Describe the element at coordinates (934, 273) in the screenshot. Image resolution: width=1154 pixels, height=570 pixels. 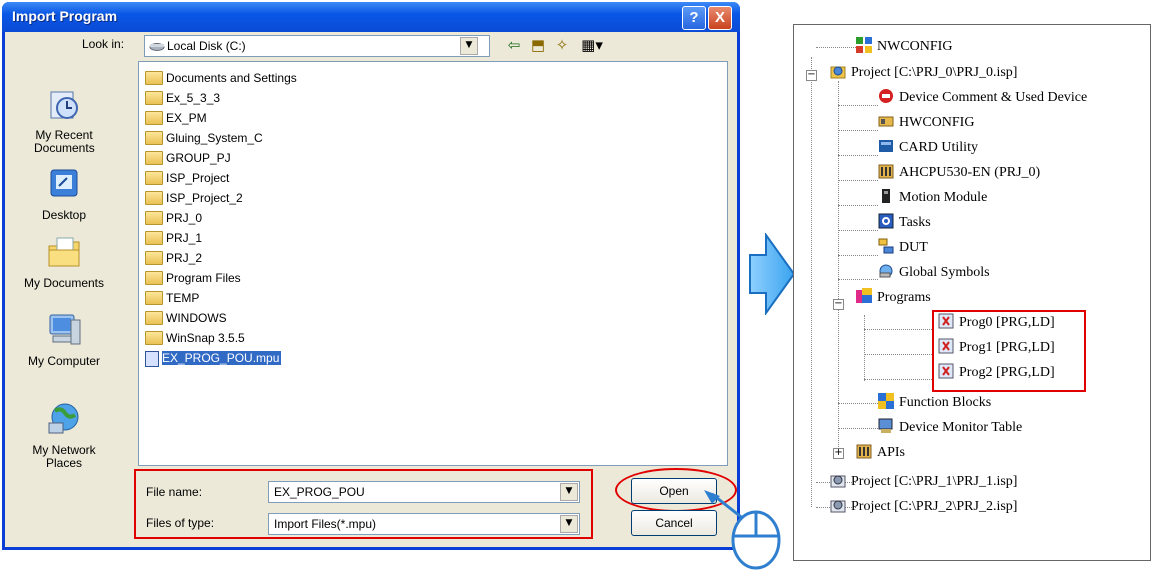
I see `tree-item-global-symbols: Global Symbols` at that location.